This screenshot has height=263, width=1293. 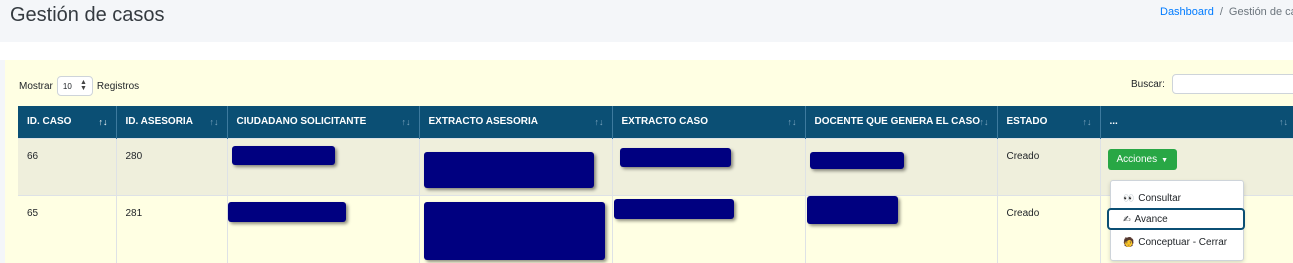 I want to click on column-header-actions: ... ↑↓, so click(x=1196, y=122).